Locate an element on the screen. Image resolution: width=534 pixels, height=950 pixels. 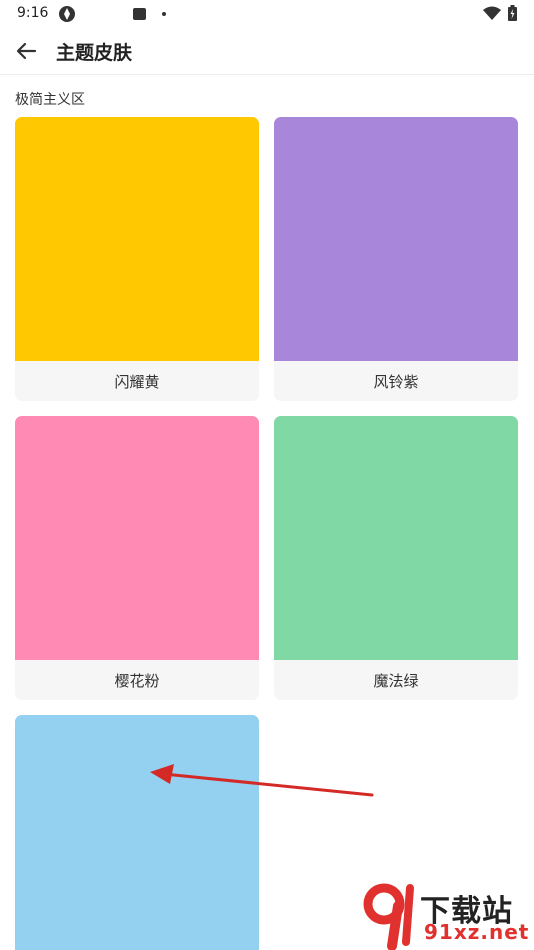
back-arrow-icon is located at coordinates (26, 51).